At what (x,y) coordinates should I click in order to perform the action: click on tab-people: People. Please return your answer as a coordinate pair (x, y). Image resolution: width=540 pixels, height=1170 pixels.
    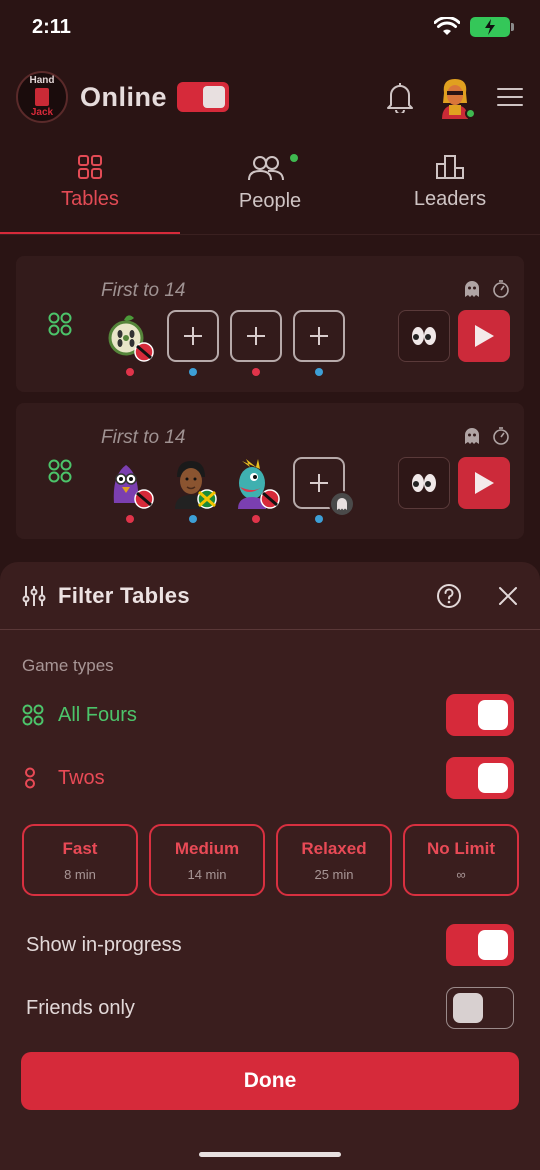
    Looking at the image, I should click on (270, 191).